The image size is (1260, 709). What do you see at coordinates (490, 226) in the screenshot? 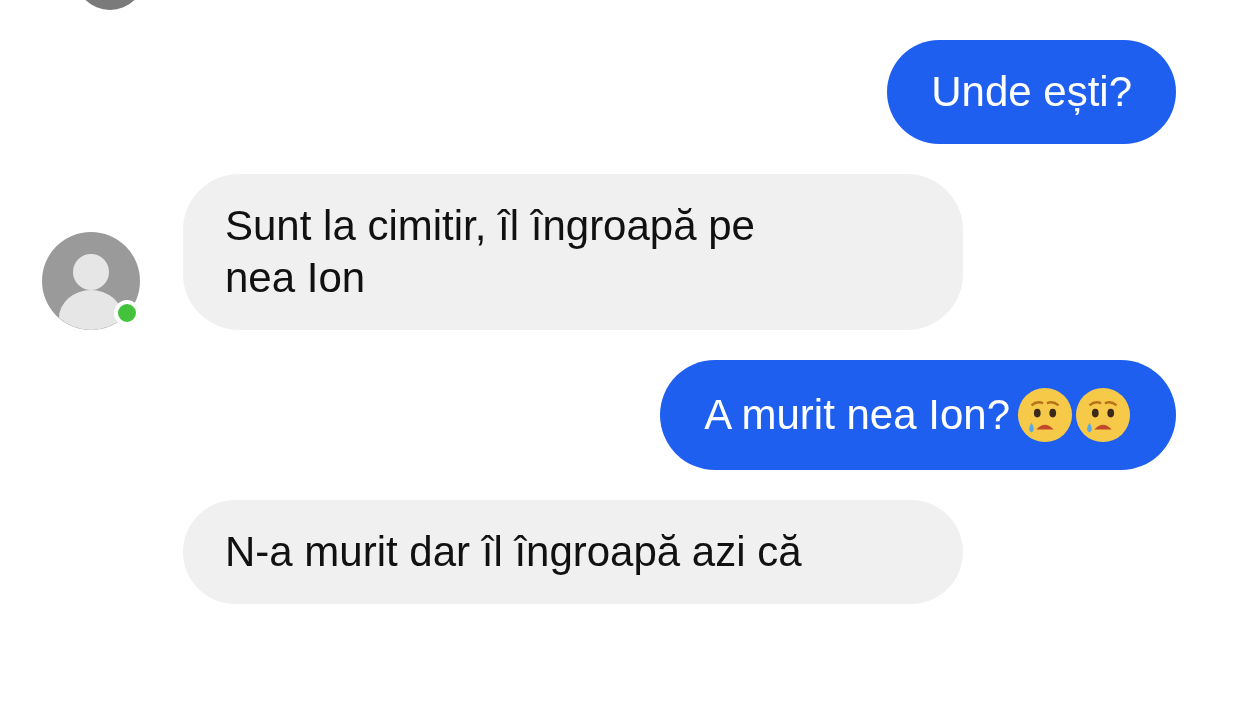
I see `message-text: Sunt la cimitir, îl îngroapă pe` at bounding box center [490, 226].